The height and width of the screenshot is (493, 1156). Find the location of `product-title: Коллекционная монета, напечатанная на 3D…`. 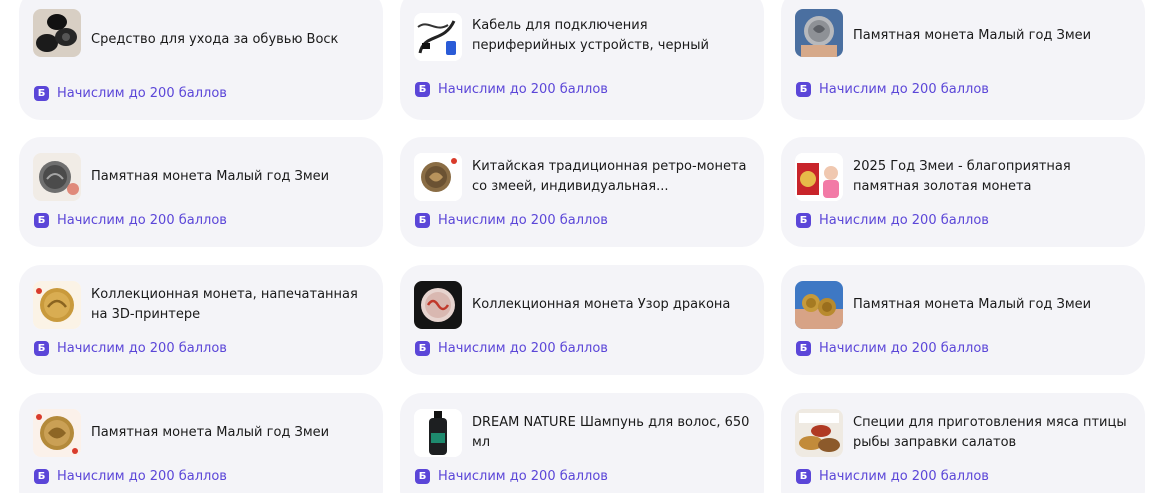

product-title: Коллекционная монета, напечатанная на 3D… is located at coordinates (224, 304).